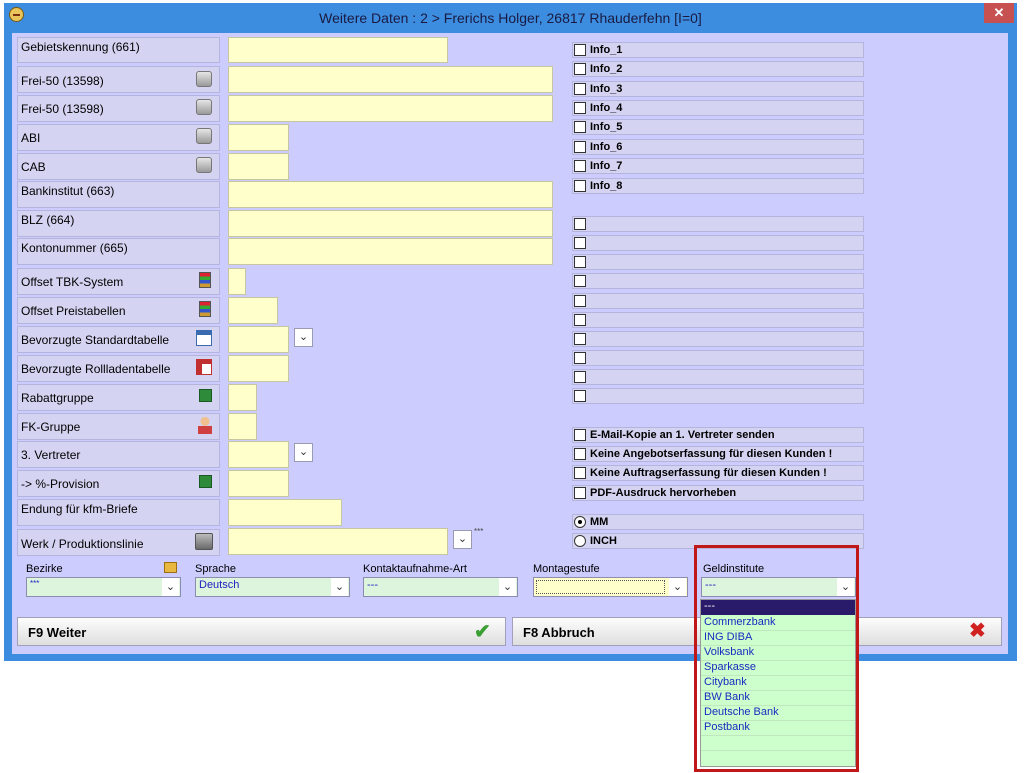 This screenshot has height=773, width=1024. Describe the element at coordinates (580, 522) in the screenshot. I see `unit-mm-radio` at that location.